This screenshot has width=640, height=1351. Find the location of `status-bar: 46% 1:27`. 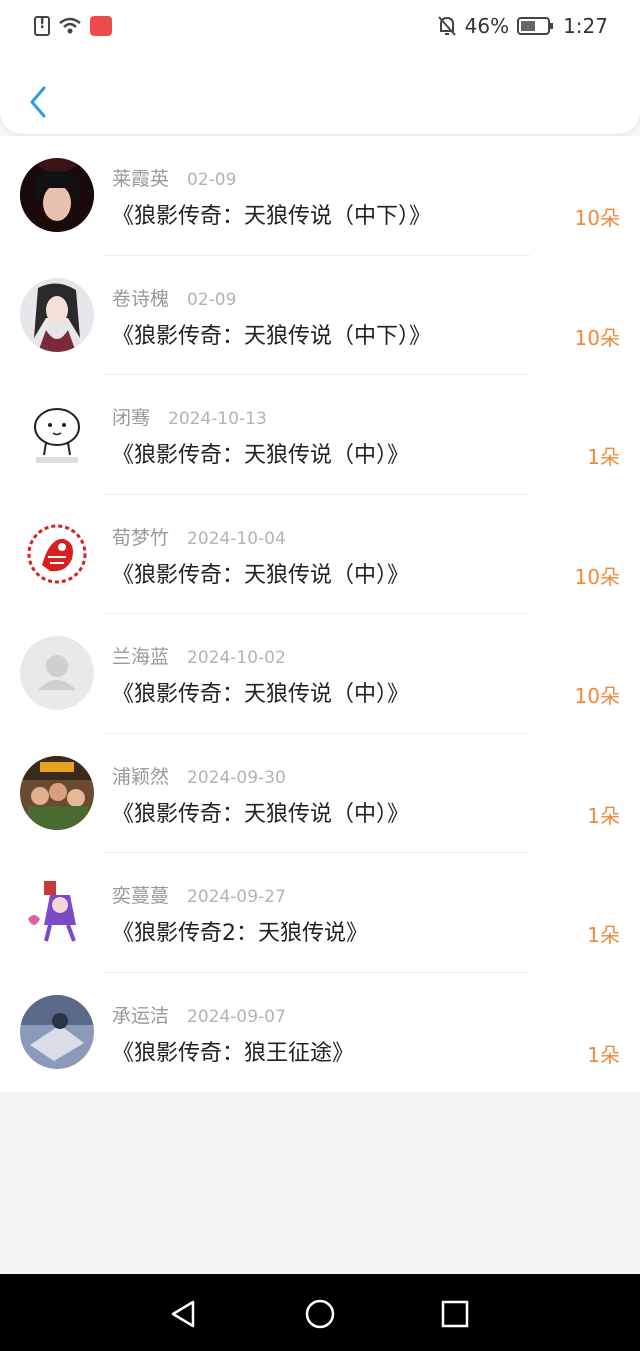

status-bar: 46% 1:27 is located at coordinates (320, 27).